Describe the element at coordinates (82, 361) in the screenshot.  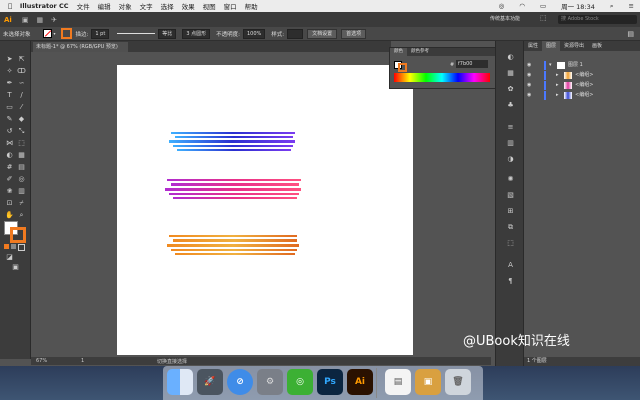
I see `page-number: 1` at that location.